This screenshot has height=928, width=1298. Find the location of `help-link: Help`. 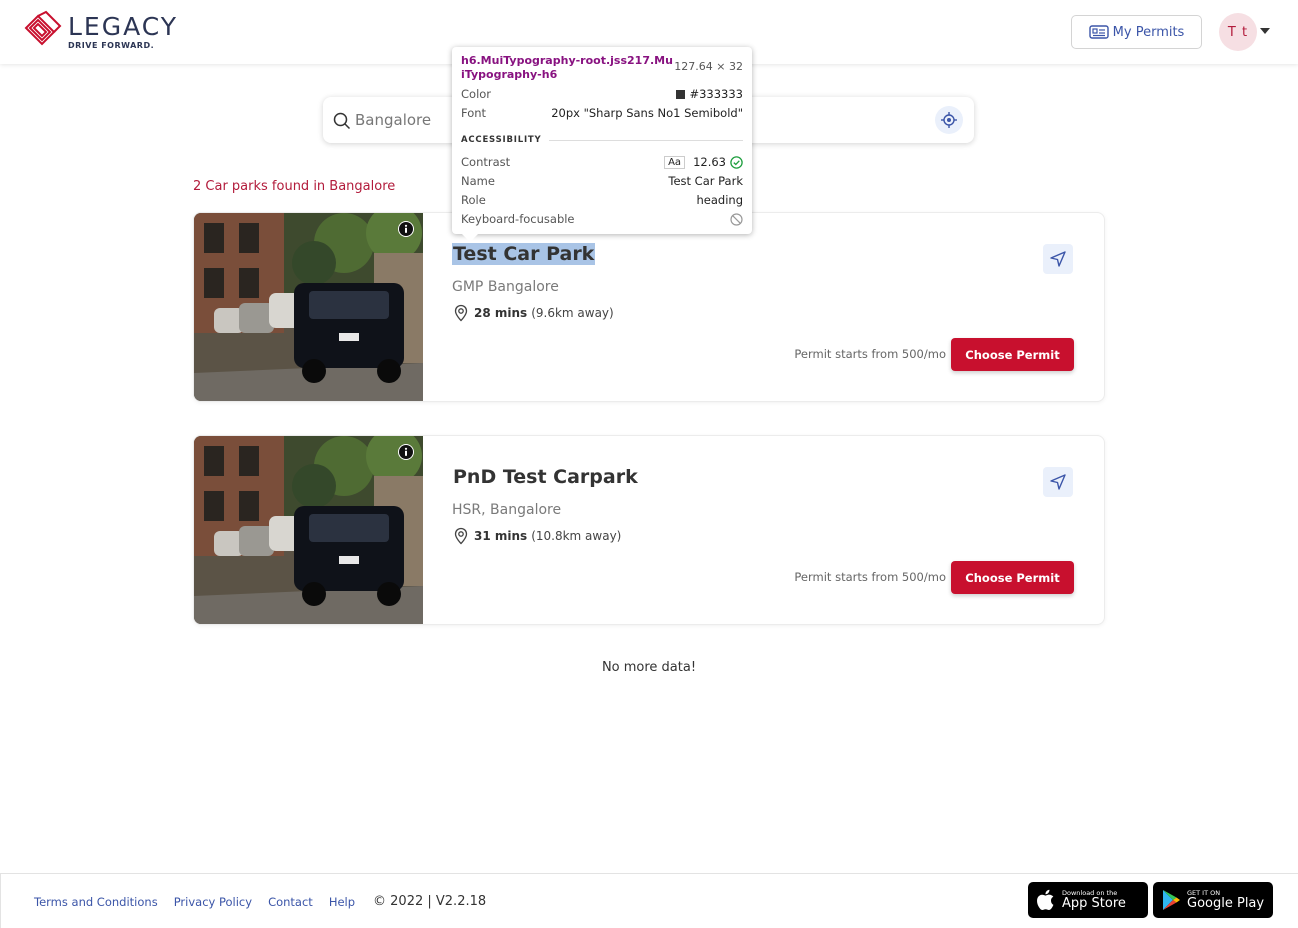

help-link: Help is located at coordinates (342, 902).